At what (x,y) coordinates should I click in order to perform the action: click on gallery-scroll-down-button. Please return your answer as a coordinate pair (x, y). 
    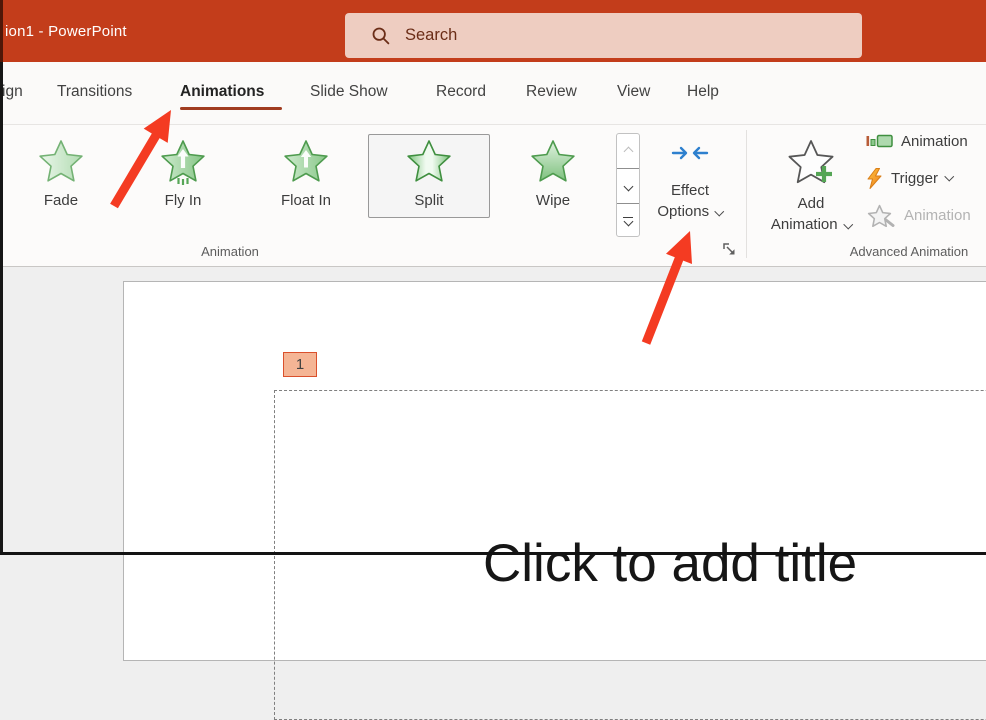
    Looking at the image, I should click on (628, 185).